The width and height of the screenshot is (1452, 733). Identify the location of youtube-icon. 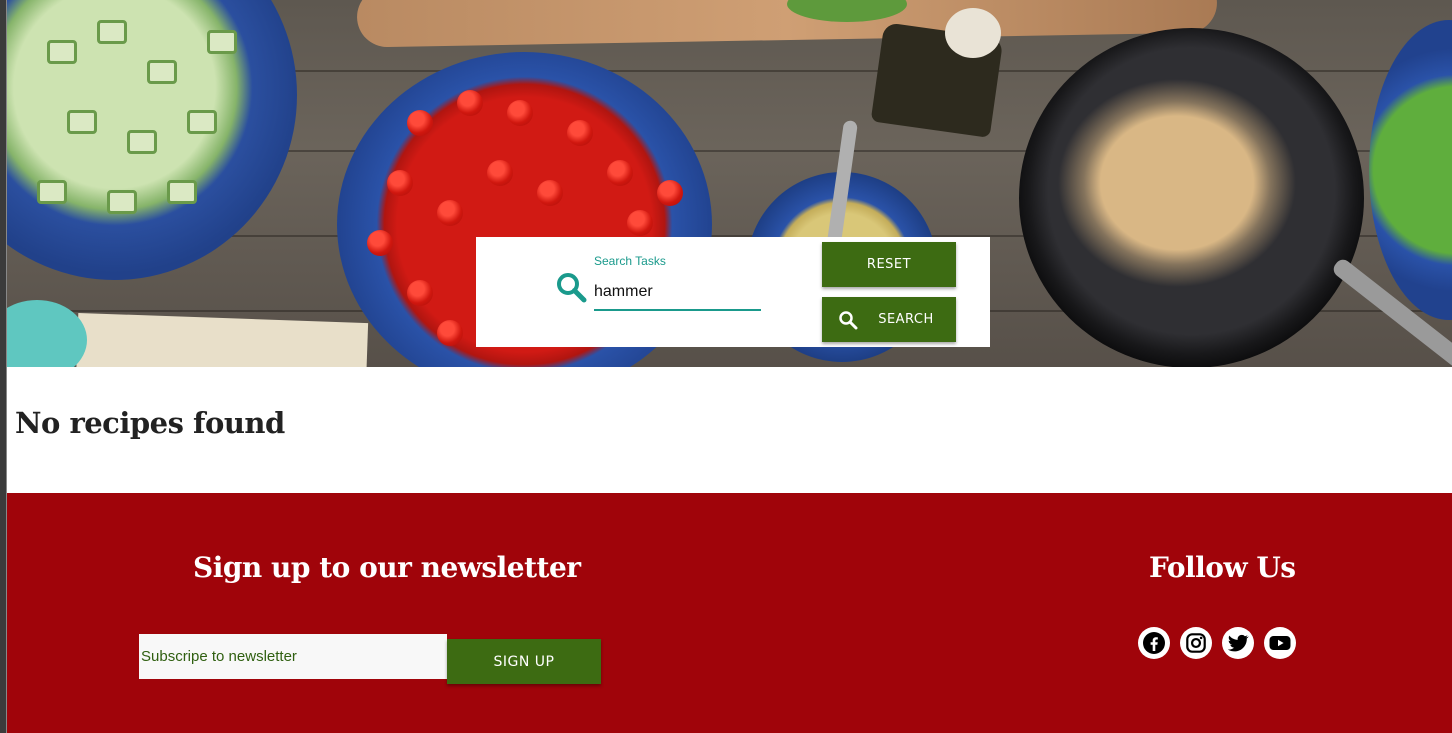
(1280, 643).